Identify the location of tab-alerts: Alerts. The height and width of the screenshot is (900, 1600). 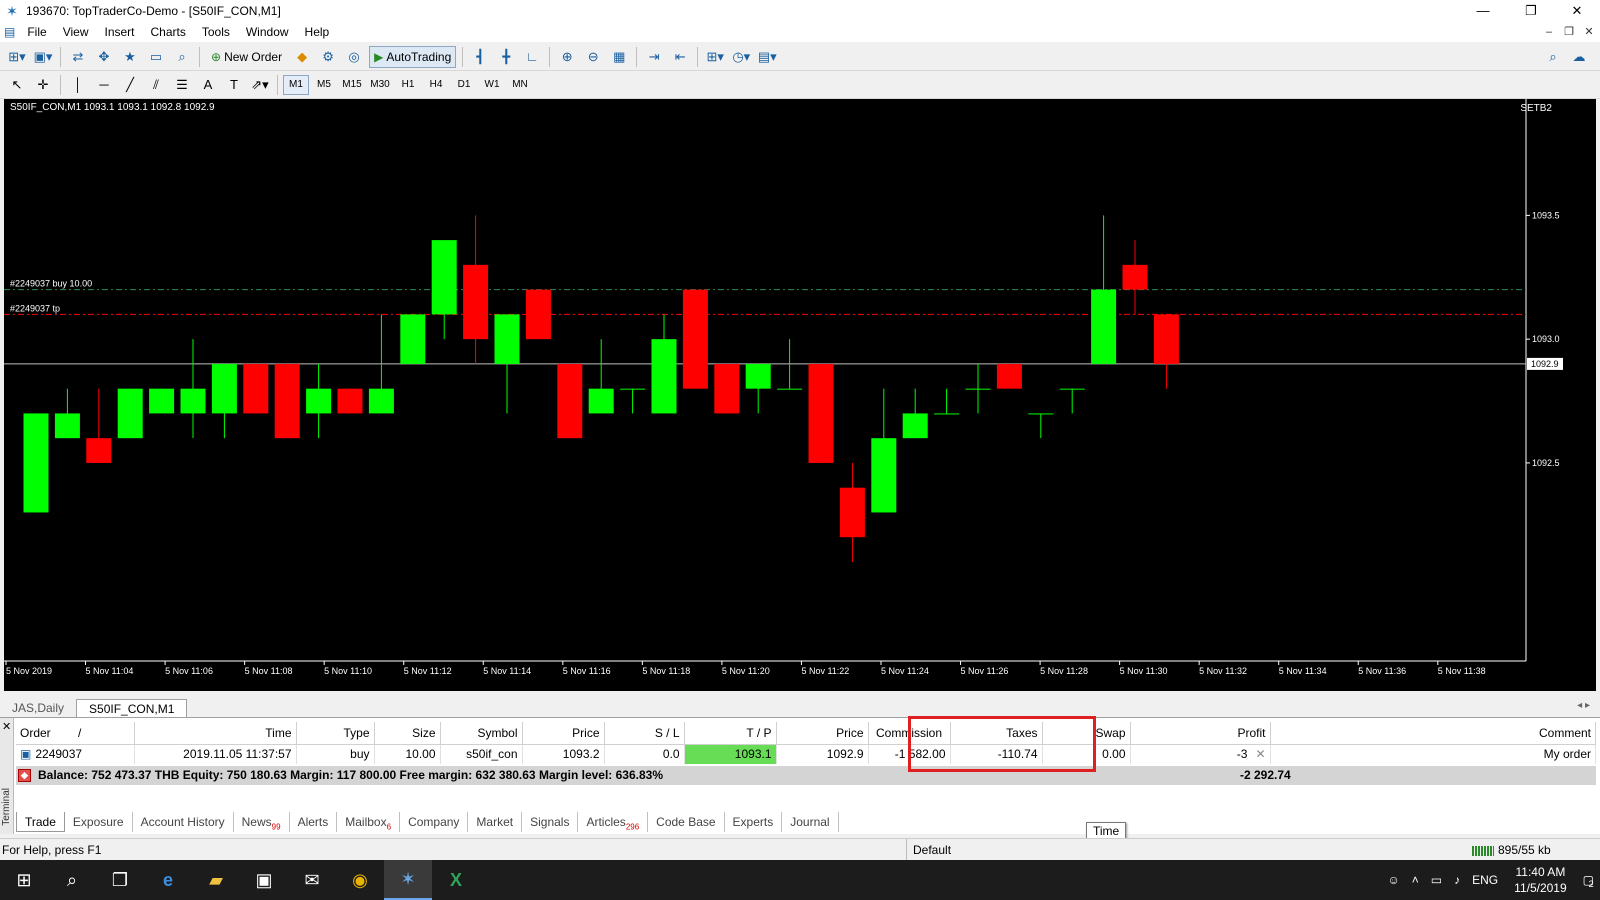
(314, 822).